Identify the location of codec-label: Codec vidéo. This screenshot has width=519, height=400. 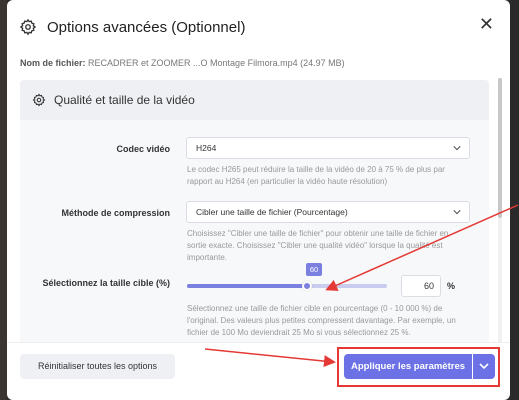
(143, 149).